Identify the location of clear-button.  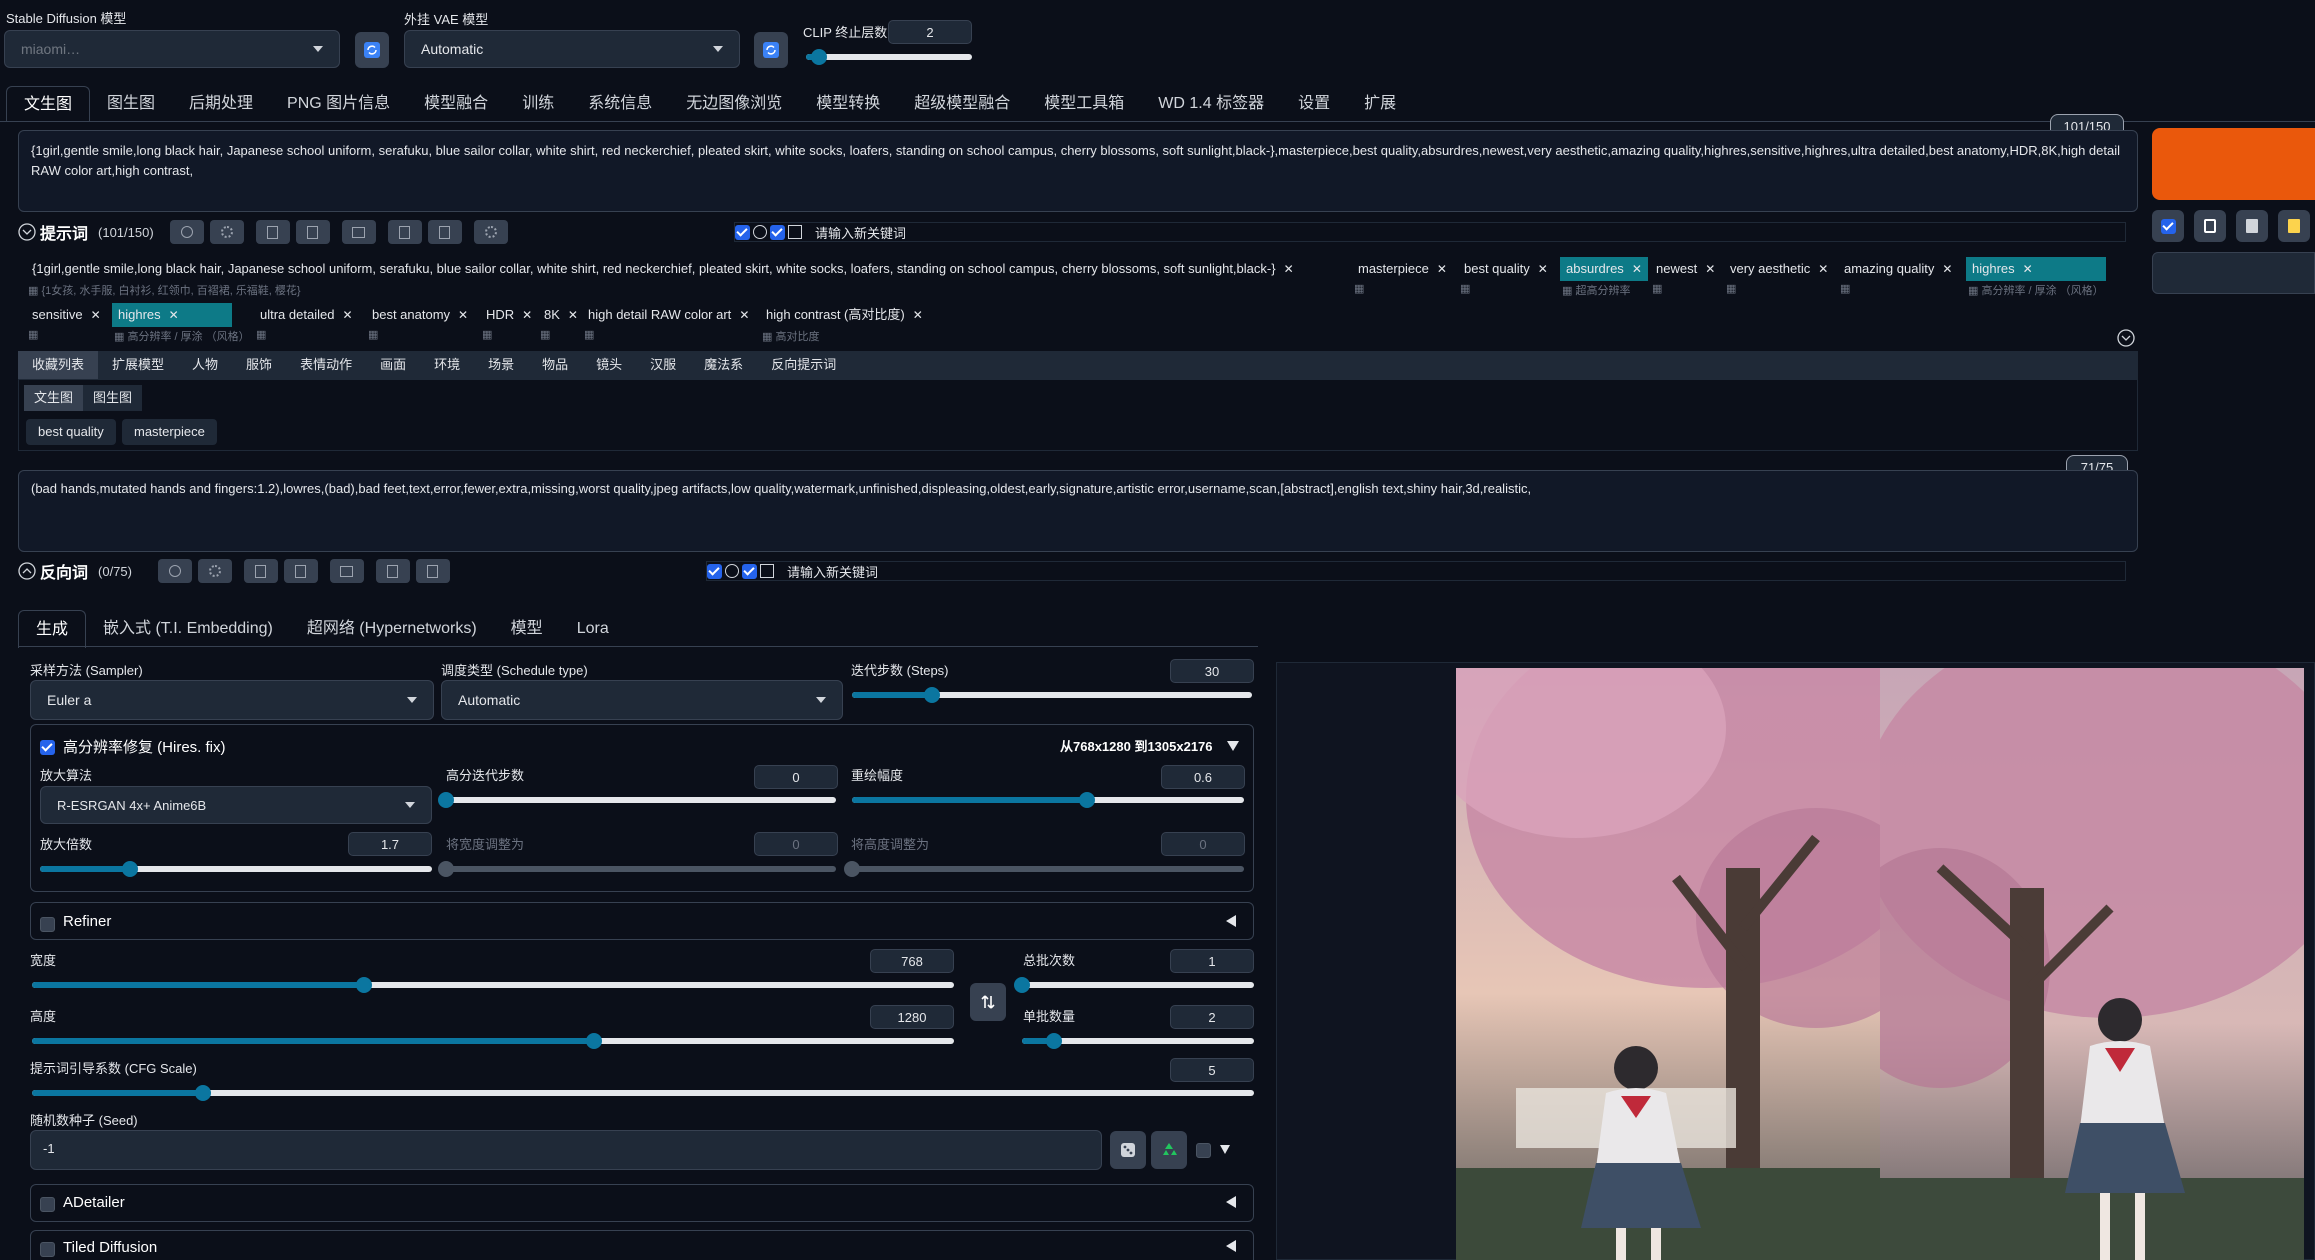
(432, 571).